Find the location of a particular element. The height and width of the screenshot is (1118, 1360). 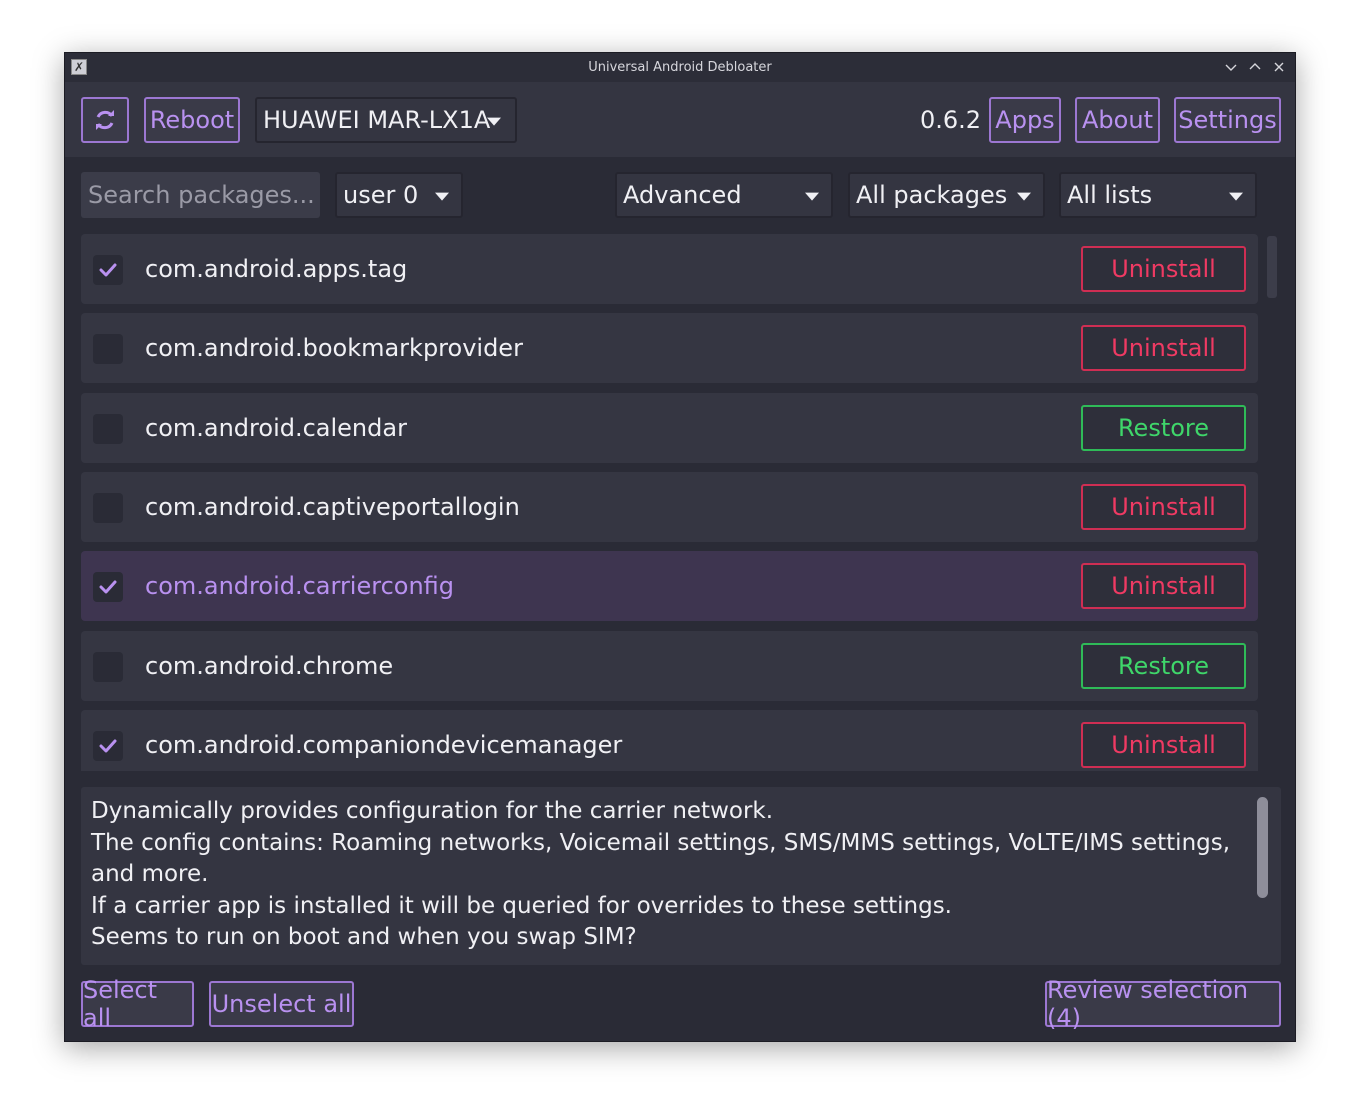

package-list-scrollbar is located at coordinates (1272, 267).